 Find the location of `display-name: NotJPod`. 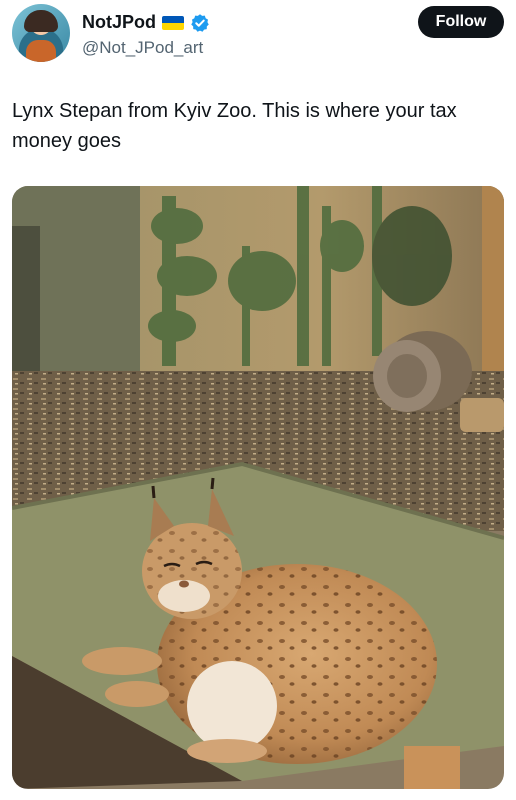

display-name: NotJPod is located at coordinates (119, 22).